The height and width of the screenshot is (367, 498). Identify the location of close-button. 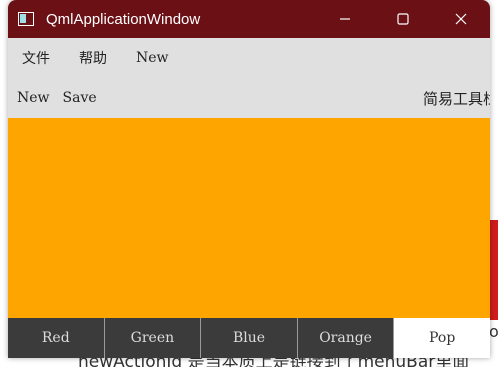
(461, 19).